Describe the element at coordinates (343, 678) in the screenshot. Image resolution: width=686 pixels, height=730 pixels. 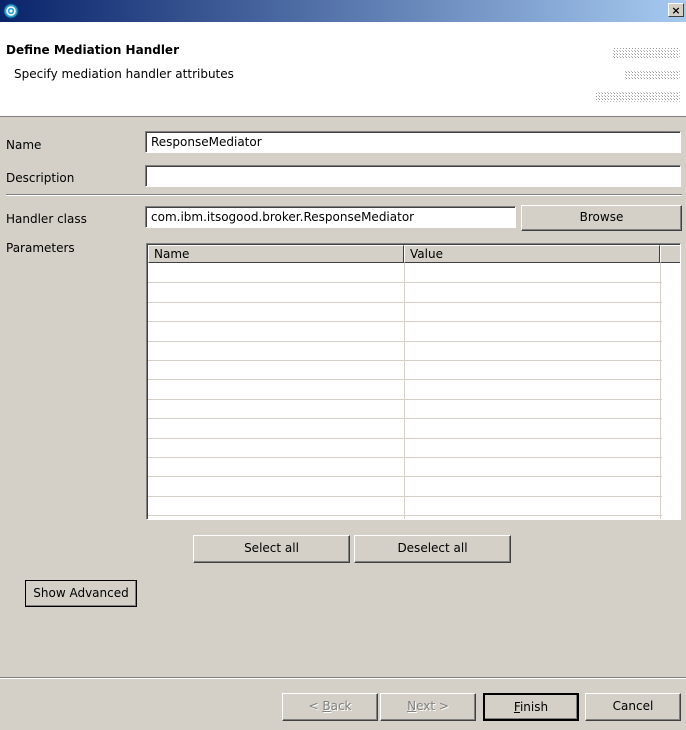
I see `footer-separator` at that location.